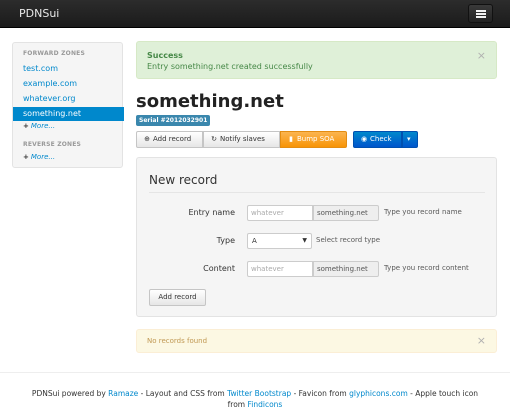 The height and width of the screenshot is (413, 510). Describe the element at coordinates (237, 404) in the screenshot. I see `footer-text: from` at that location.